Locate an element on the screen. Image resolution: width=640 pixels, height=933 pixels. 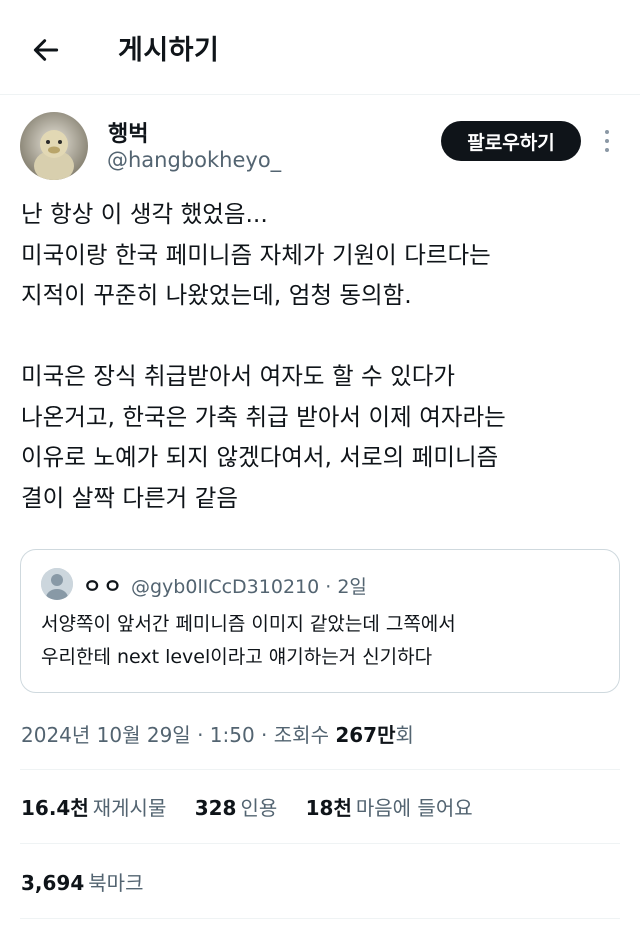
engagement-stats: 16.4천 재게시물 328 인용 18천 마음에 들어요 is located at coordinates (258, 806).